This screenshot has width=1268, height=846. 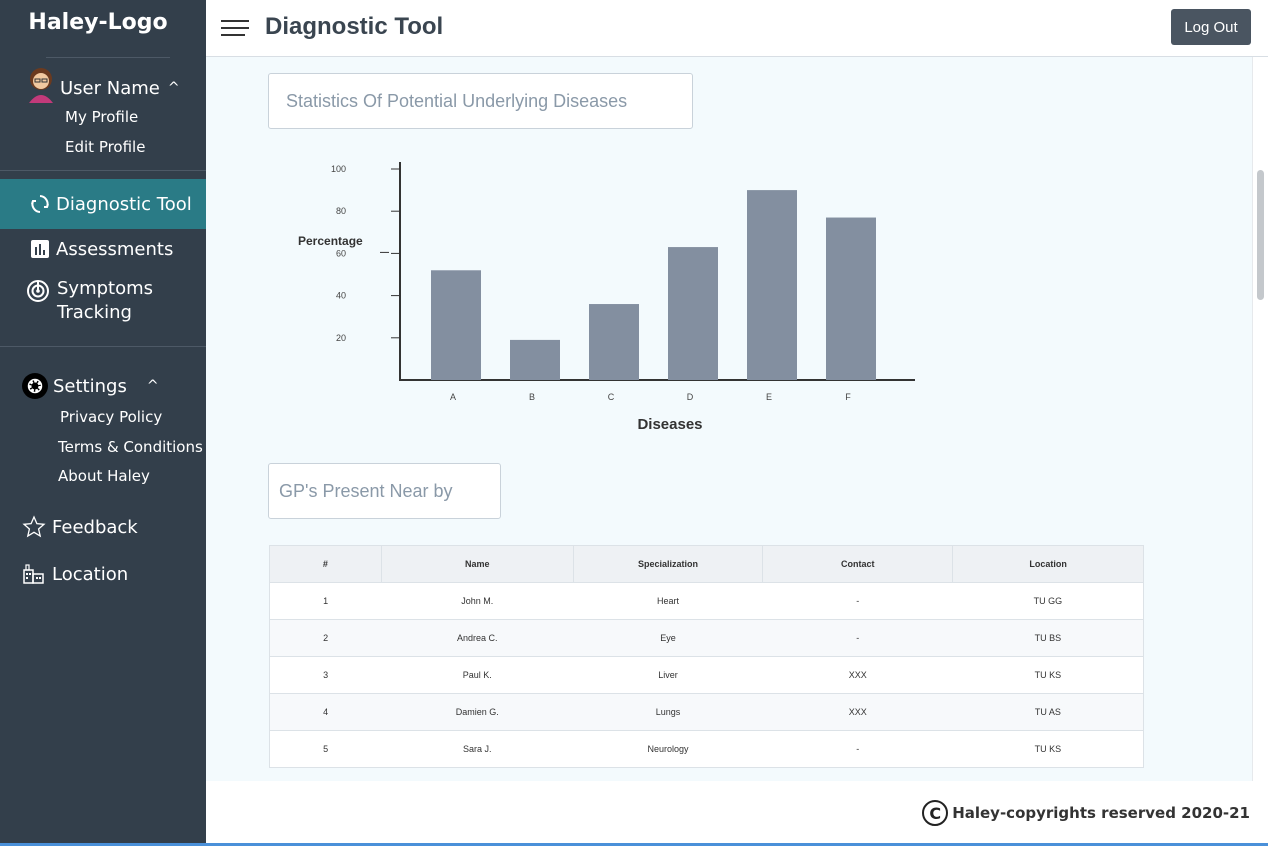 I want to click on y-tick-label: 20, so click(x=341, y=338).